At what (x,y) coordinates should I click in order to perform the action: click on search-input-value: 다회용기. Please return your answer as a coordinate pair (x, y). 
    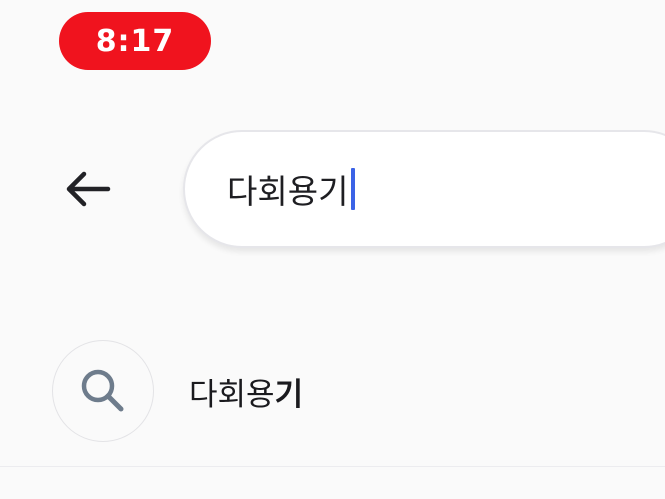
    Looking at the image, I should click on (288, 191).